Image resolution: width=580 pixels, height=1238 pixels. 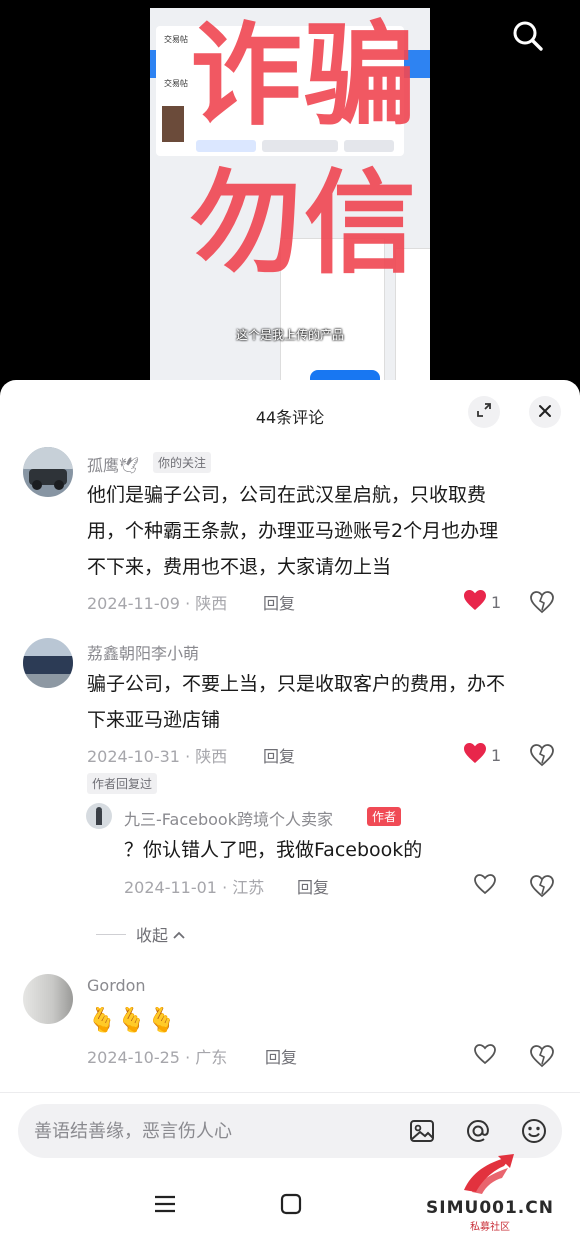 What do you see at coordinates (273, 850) in the screenshot?
I see `reply-text: ？你认错人了吧，我做Facebook的` at bounding box center [273, 850].